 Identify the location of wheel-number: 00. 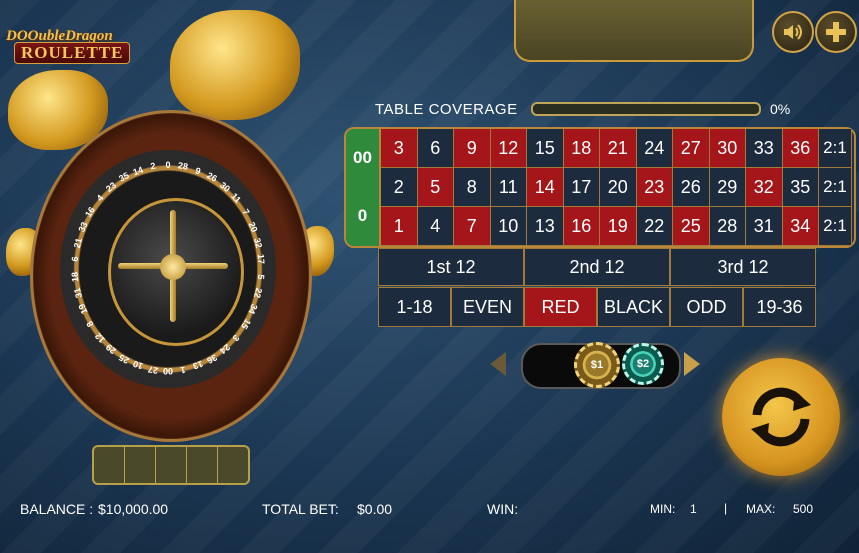
(168, 371).